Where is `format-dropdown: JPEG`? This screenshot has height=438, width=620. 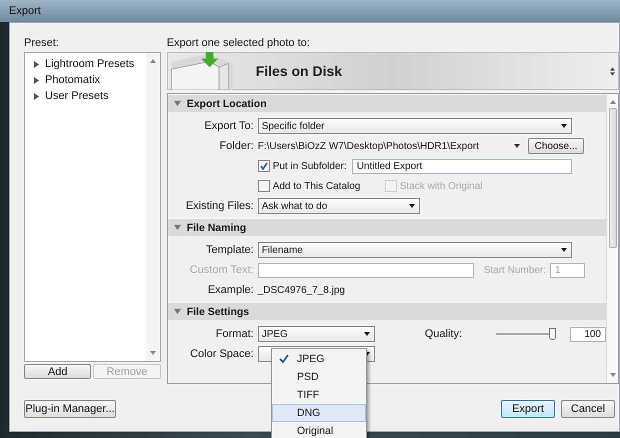 format-dropdown: JPEG is located at coordinates (316, 334).